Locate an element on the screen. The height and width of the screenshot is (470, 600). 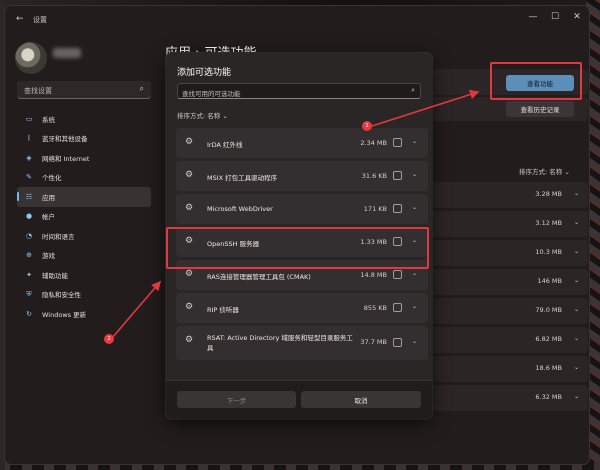
arrow-to-view-features is located at coordinates (425, 108).